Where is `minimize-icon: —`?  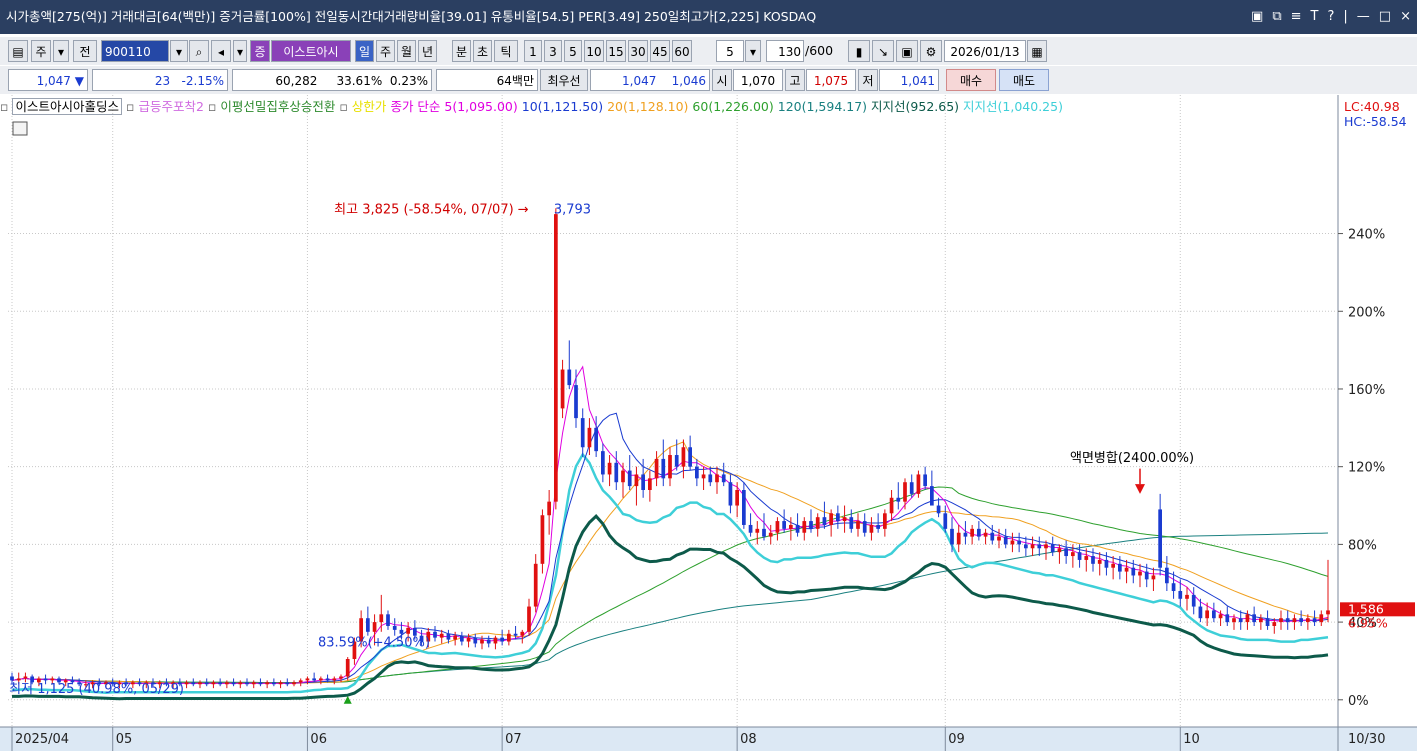 minimize-icon: — is located at coordinates (1363, 17).